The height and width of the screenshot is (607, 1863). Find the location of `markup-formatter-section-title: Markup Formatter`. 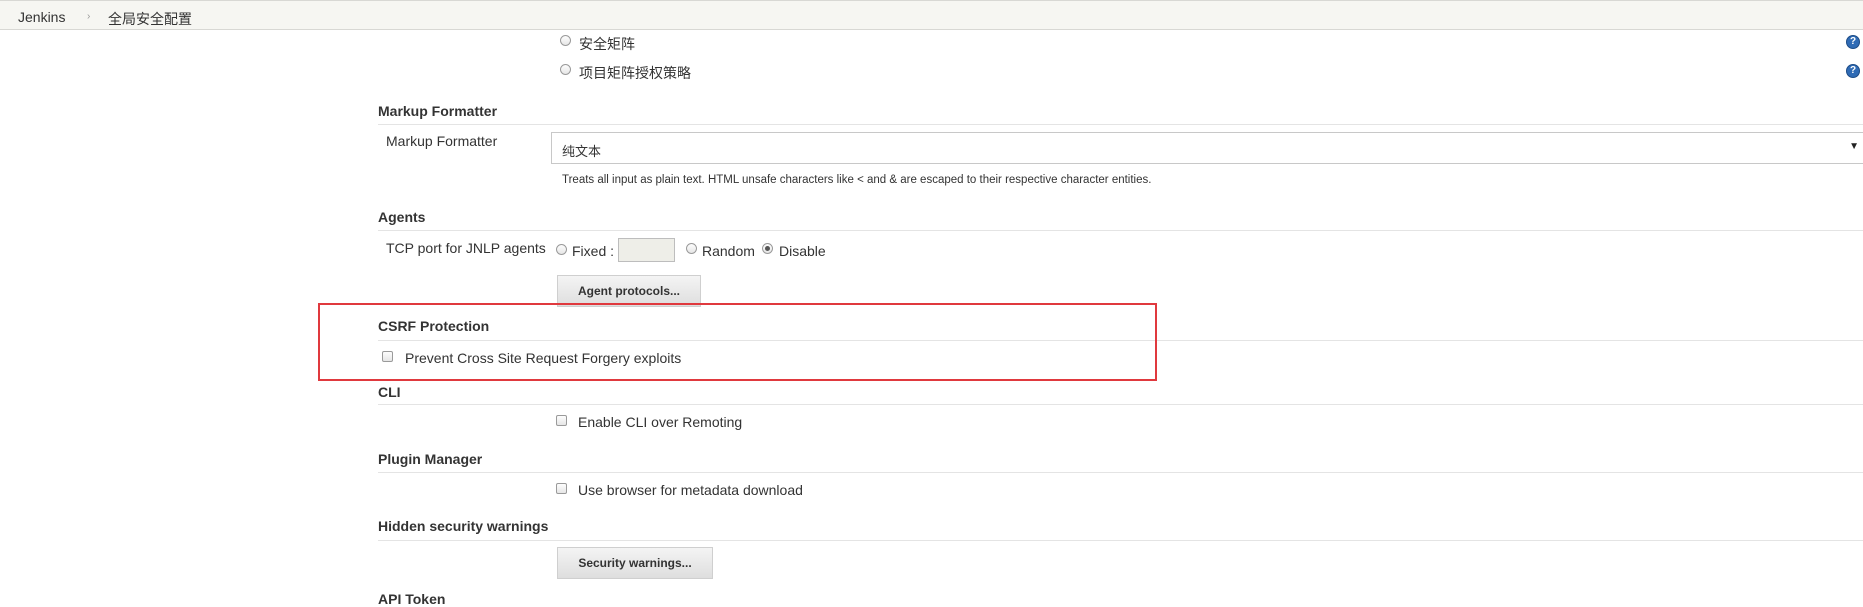

markup-formatter-section-title: Markup Formatter is located at coordinates (438, 111).